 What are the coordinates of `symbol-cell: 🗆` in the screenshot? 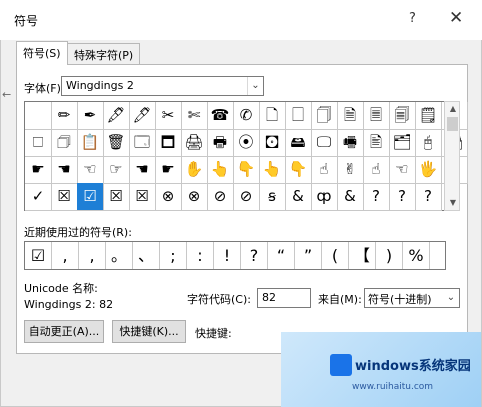 It's located at (38, 143).